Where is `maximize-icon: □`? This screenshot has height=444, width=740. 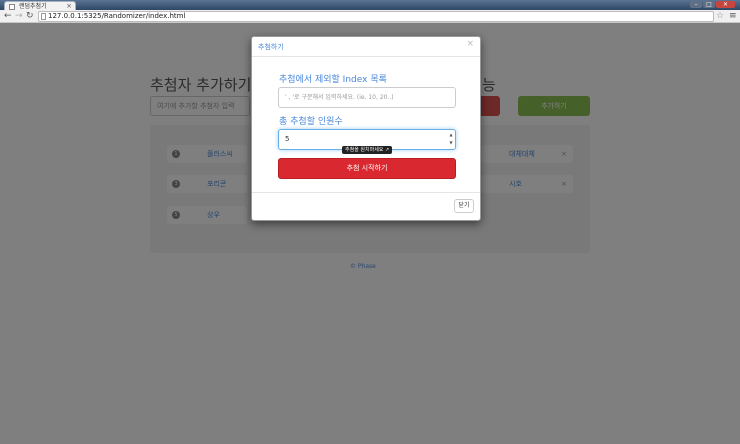 maximize-icon: □ is located at coordinates (709, 4).